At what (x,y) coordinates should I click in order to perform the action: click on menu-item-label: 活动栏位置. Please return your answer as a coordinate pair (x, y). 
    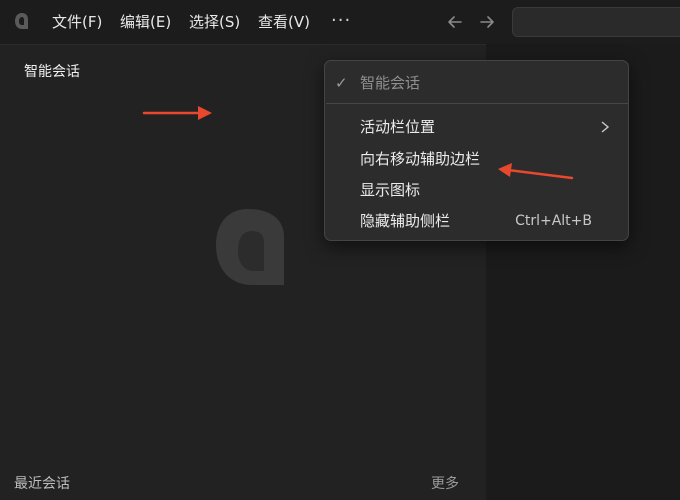
    Looking at the image, I should click on (398, 127).